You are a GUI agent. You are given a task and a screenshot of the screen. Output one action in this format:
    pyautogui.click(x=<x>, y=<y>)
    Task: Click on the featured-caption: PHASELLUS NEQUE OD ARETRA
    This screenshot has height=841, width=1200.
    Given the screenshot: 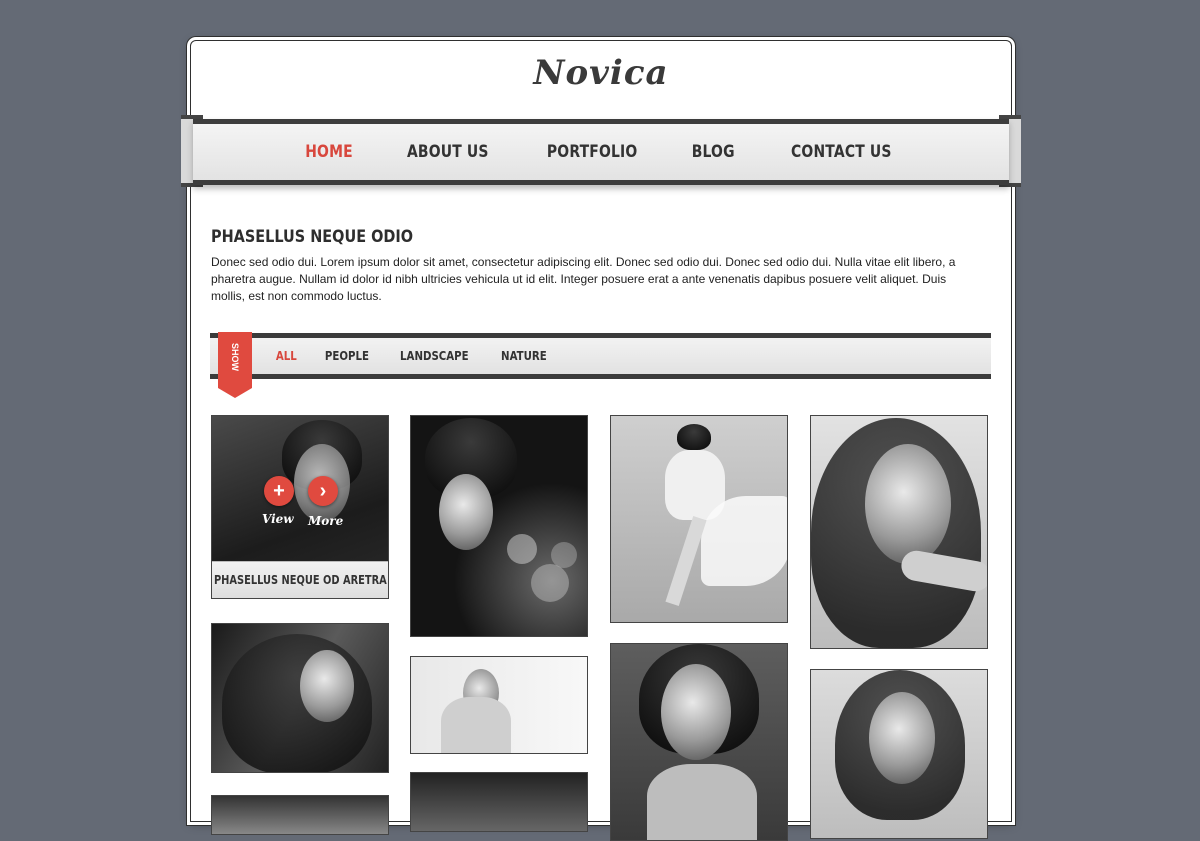 What is the action you would take?
    pyautogui.click(x=300, y=580)
    